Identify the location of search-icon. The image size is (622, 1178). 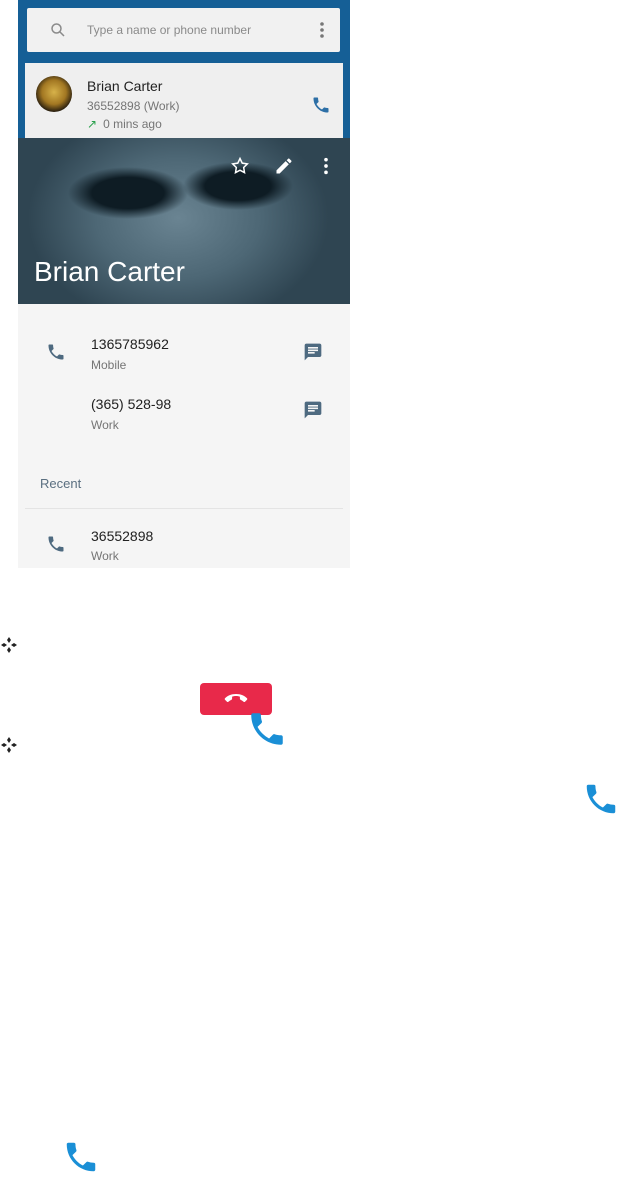
(58, 30).